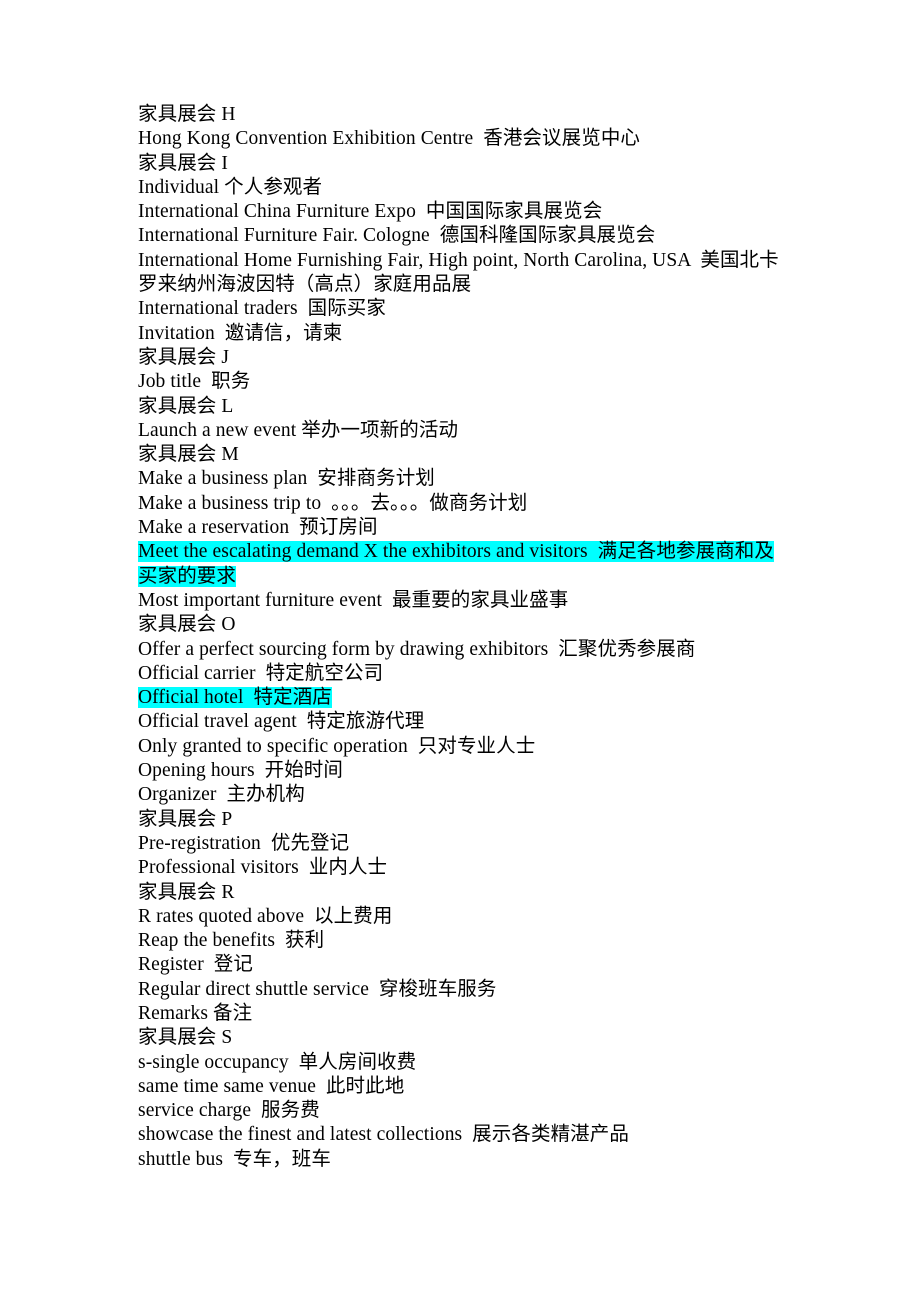 Image resolution: width=920 pixels, height=1302 pixels. Describe the element at coordinates (185, 819) in the screenshot. I see `line-text: 家具展会 P` at that location.